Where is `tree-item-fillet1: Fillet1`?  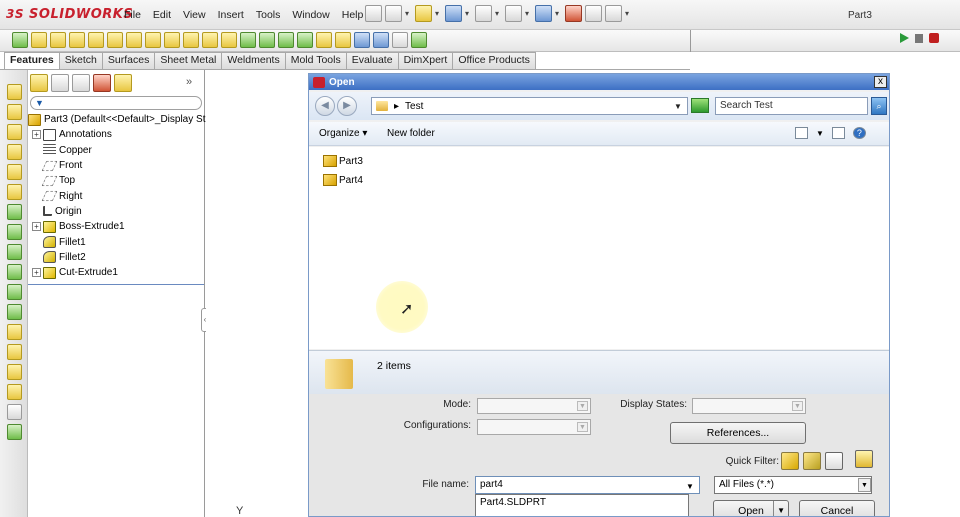
tree-item-fillet1: Fillet1 is located at coordinates (116, 241).